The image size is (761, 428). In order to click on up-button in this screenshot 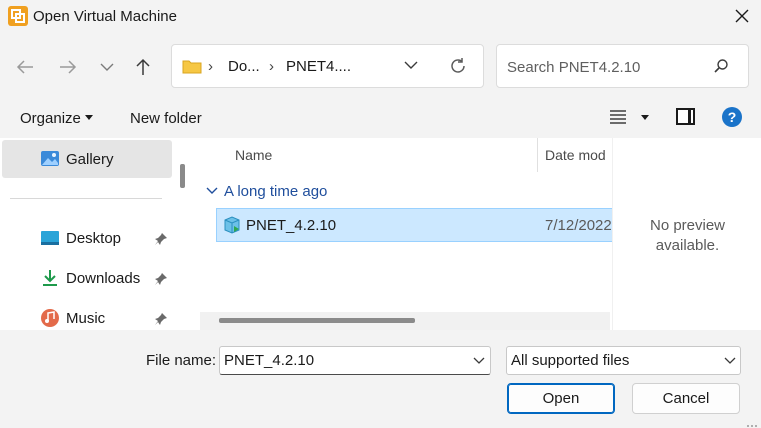, I will do `click(143, 67)`.